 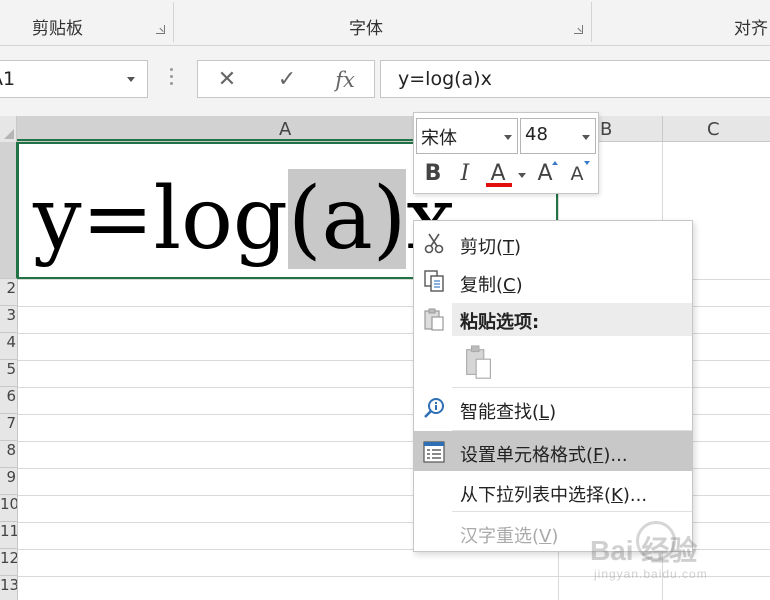 What do you see at coordinates (500, 322) in the screenshot?
I see `menu-item-label: 粘贴选项:` at bounding box center [500, 322].